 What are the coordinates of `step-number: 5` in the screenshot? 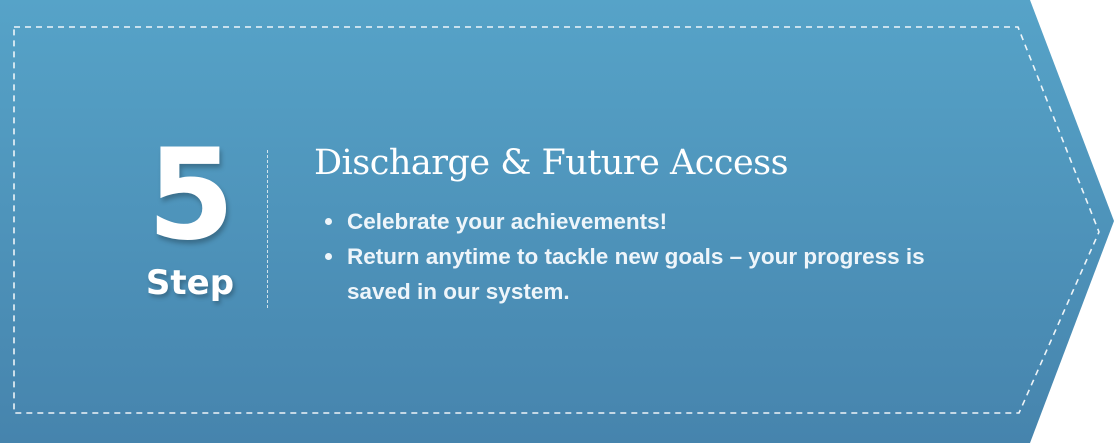 It's located at (191, 194).